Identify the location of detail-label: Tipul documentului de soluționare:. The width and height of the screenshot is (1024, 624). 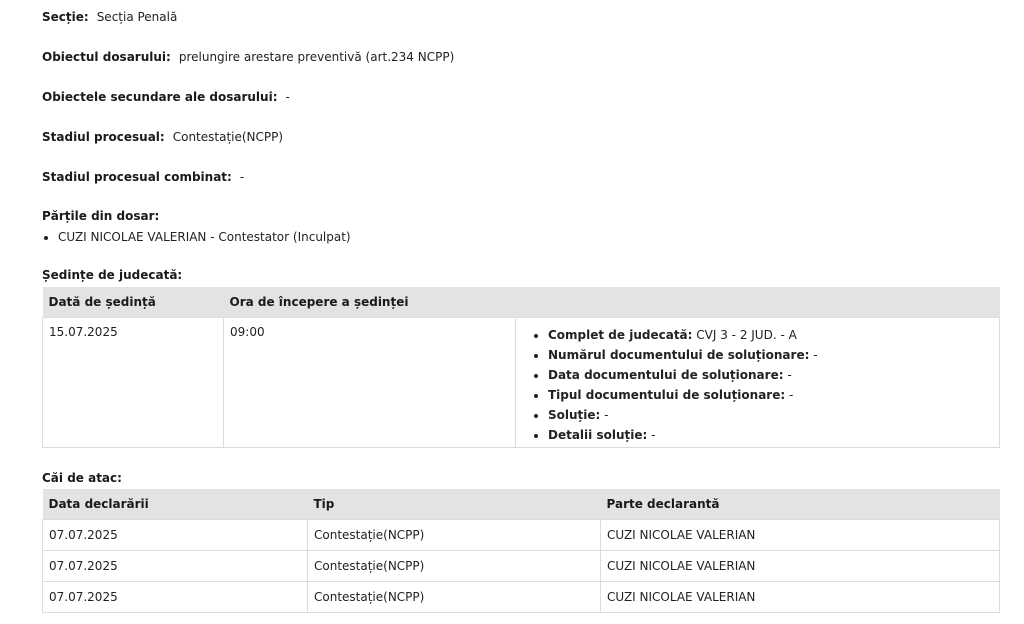
(667, 395).